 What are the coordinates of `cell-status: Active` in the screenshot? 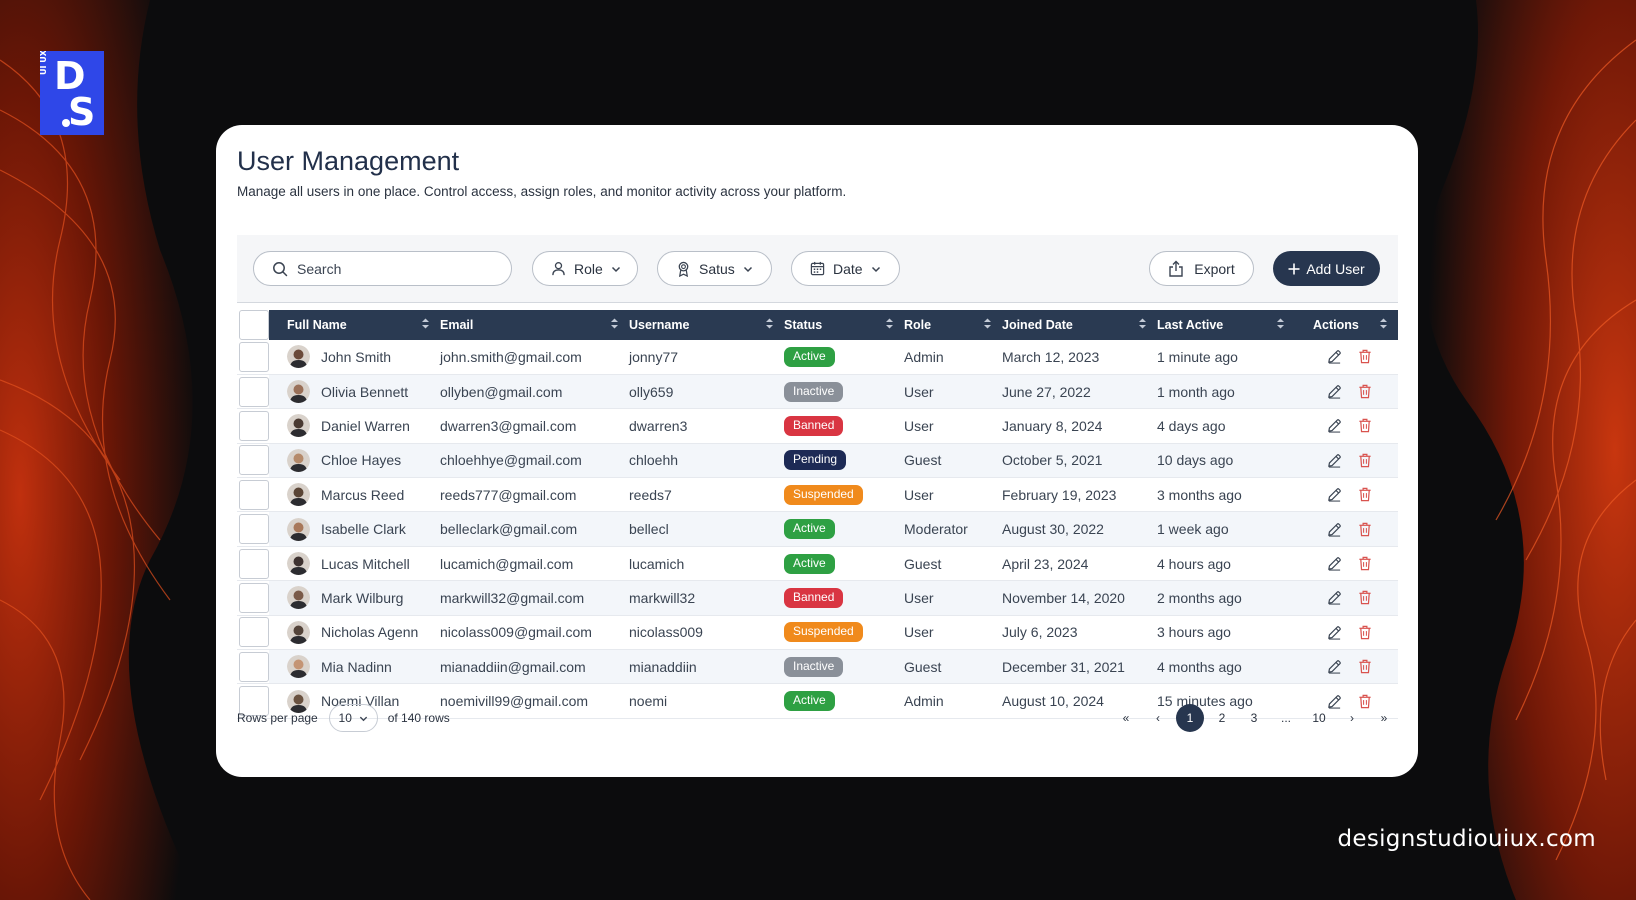 It's located at (844, 529).